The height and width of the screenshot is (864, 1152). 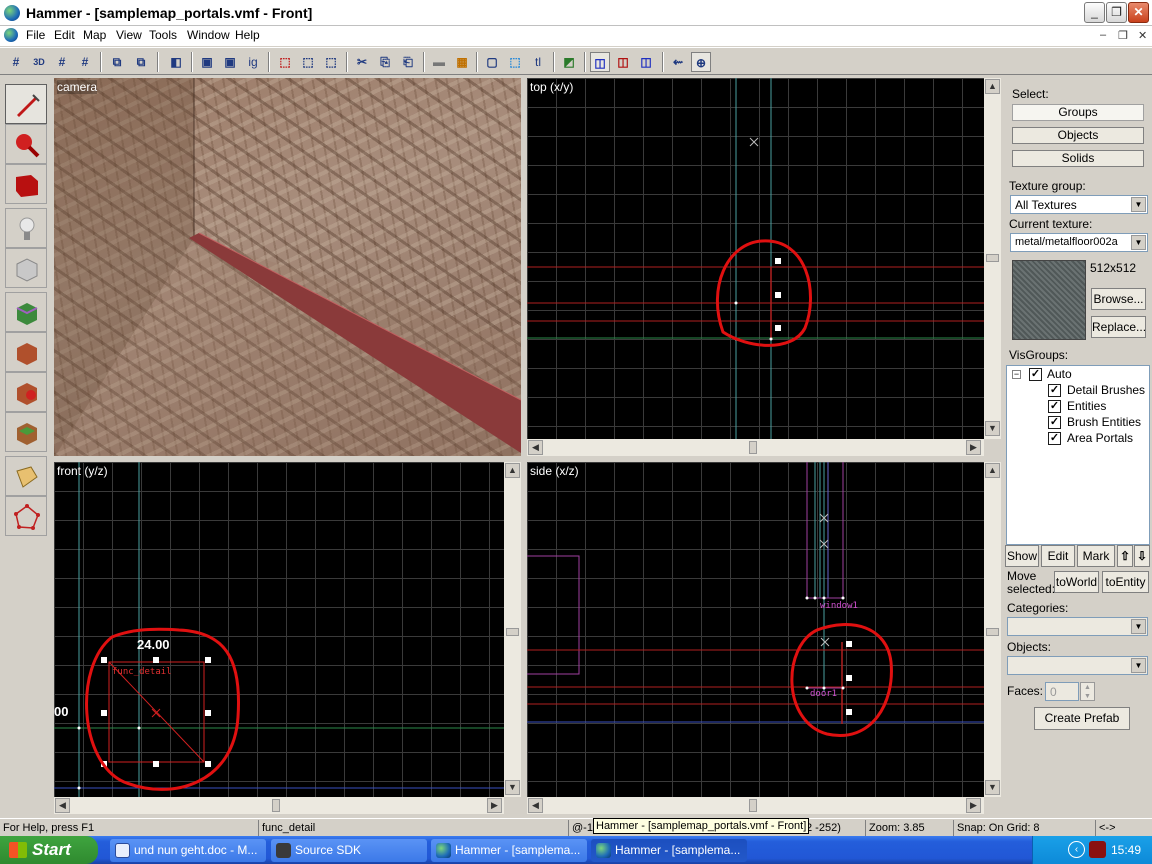 What do you see at coordinates (515, 62) in the screenshot?
I see `select-visible-icon: ⬚` at bounding box center [515, 62].